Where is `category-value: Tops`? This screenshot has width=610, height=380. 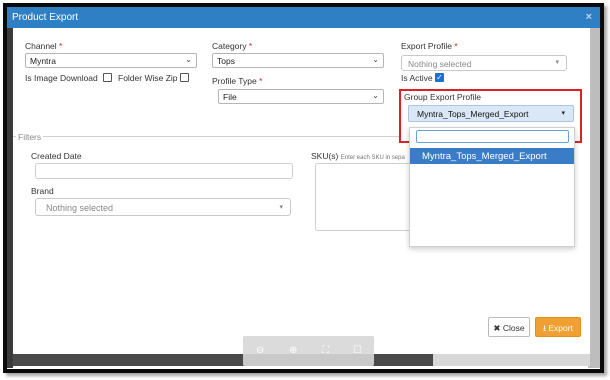 category-value: Tops is located at coordinates (226, 61).